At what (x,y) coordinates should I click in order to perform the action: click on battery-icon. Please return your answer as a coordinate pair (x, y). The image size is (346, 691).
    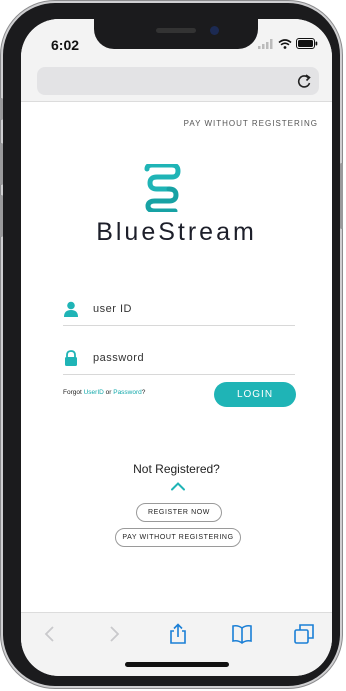
    Looking at the image, I should click on (307, 43).